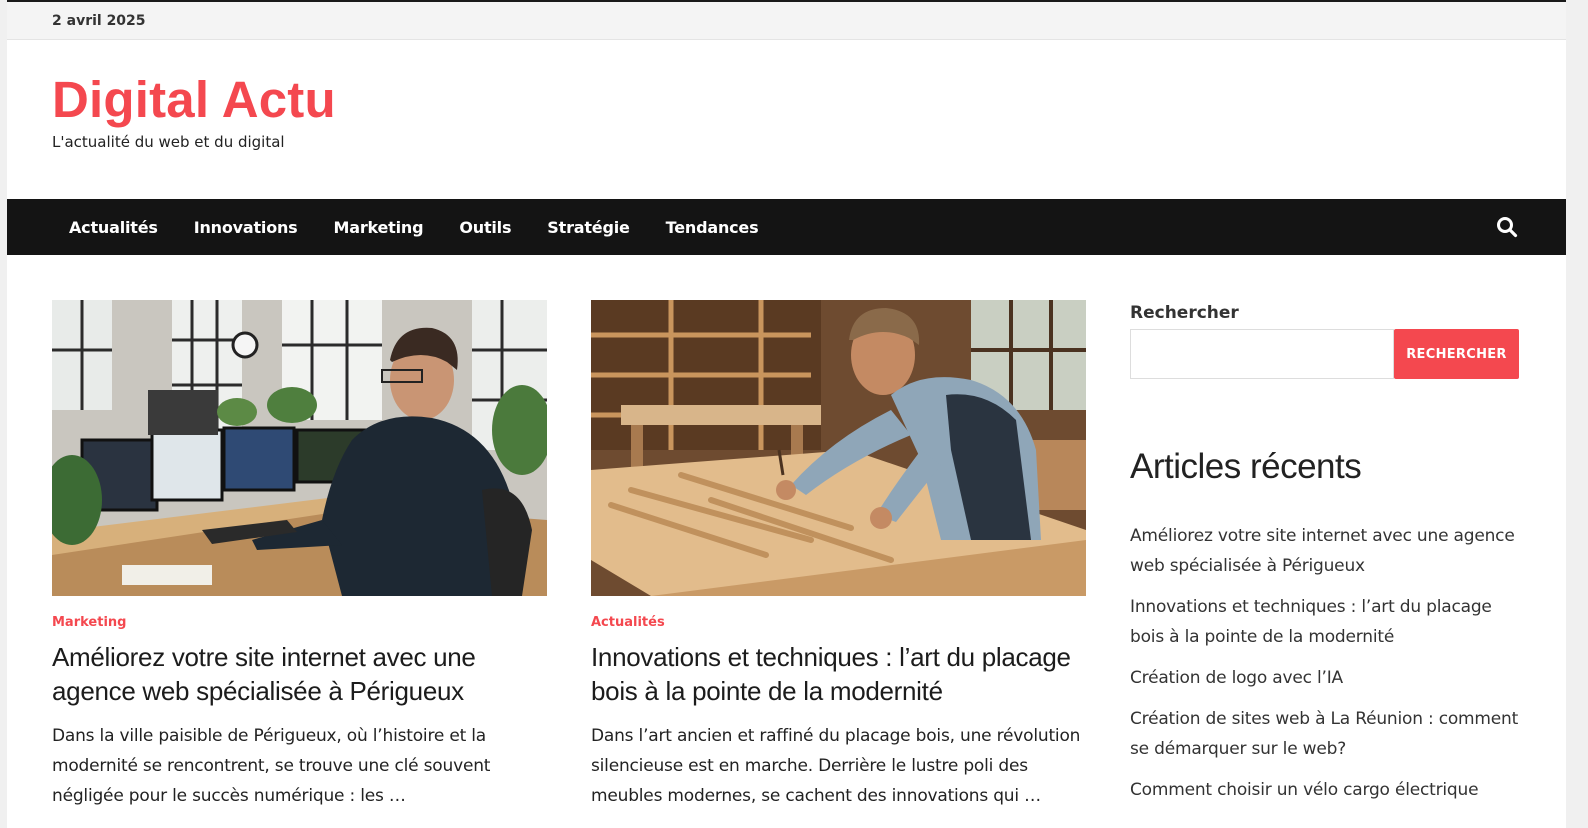  Describe the element at coordinates (3, 414) in the screenshot. I see `window-left-edge` at that location.